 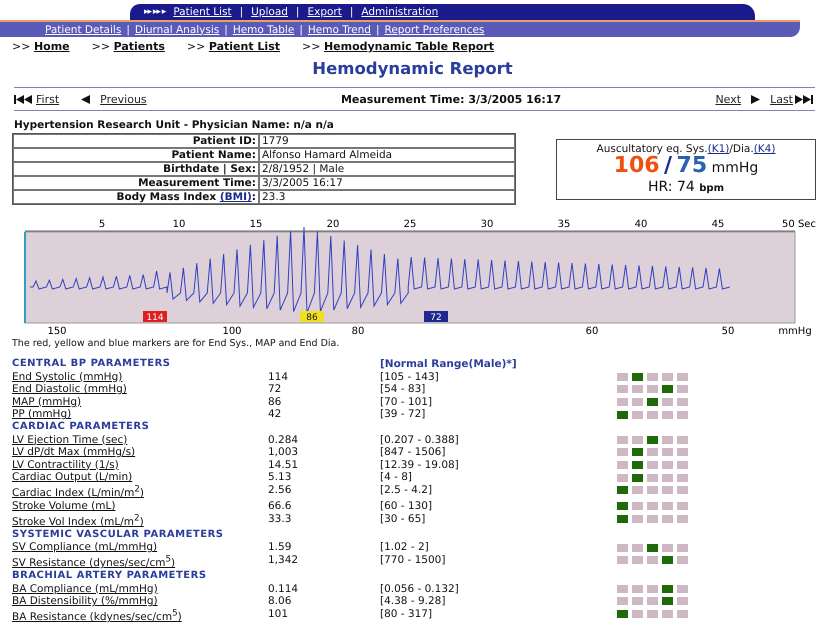 What do you see at coordinates (70, 440) in the screenshot?
I see `parameter-link: LV Ejection Time (sec)` at bounding box center [70, 440].